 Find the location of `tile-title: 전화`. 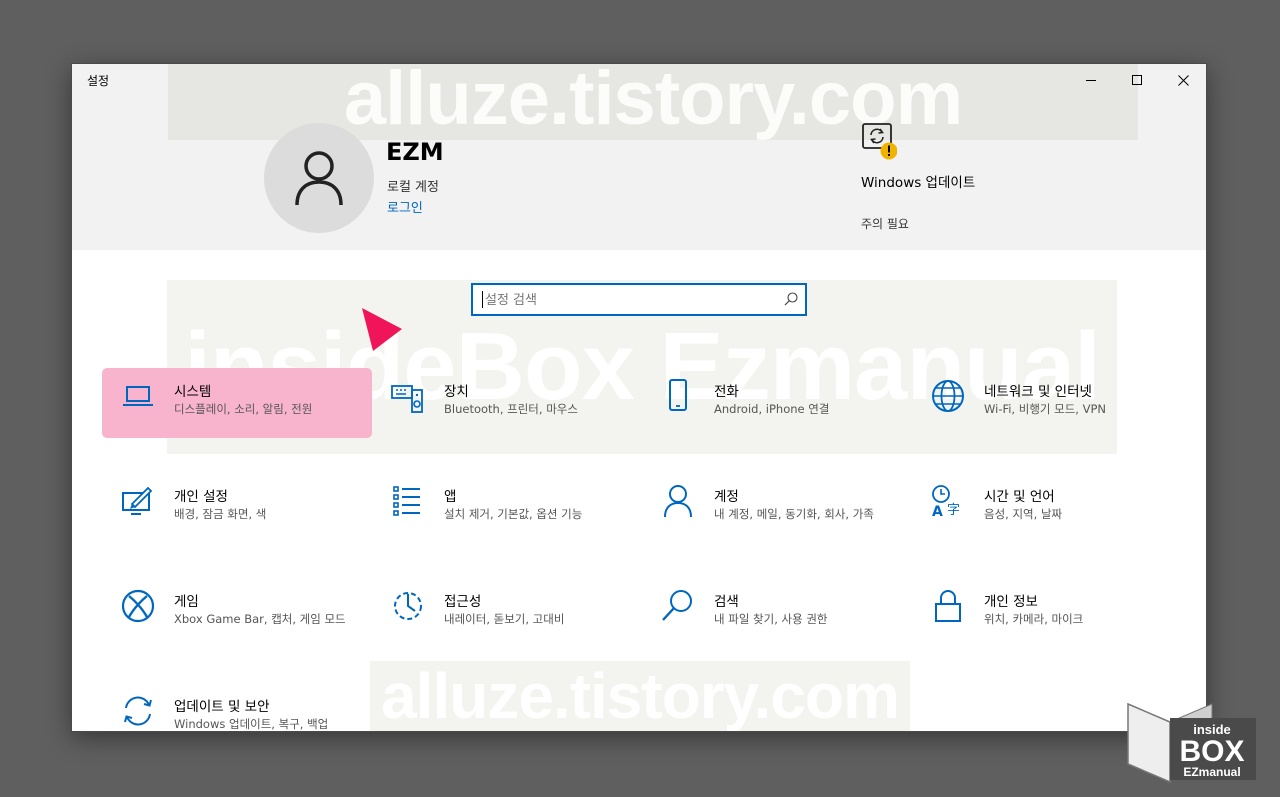

tile-title: 전화 is located at coordinates (726, 392).